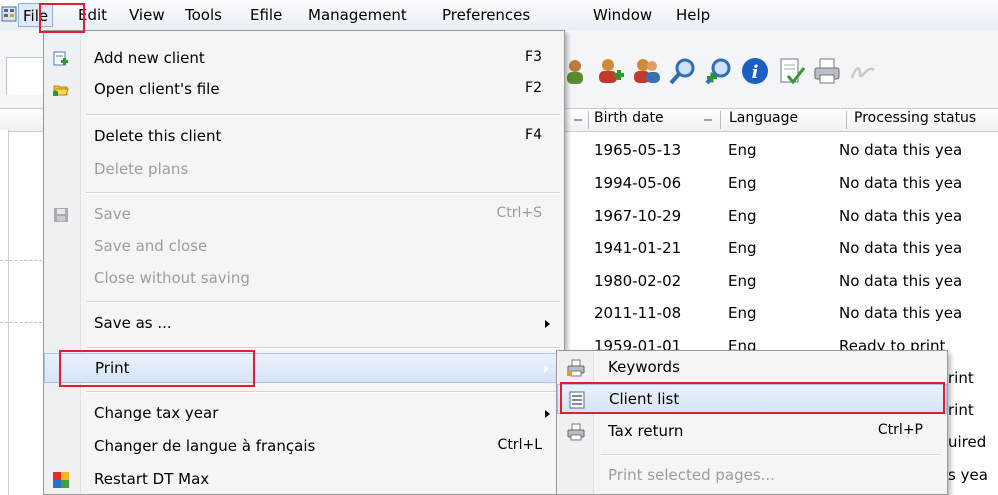 The height and width of the screenshot is (495, 998). I want to click on table-row: 1941-01-21 Eng No data this yea, so click(782, 248).